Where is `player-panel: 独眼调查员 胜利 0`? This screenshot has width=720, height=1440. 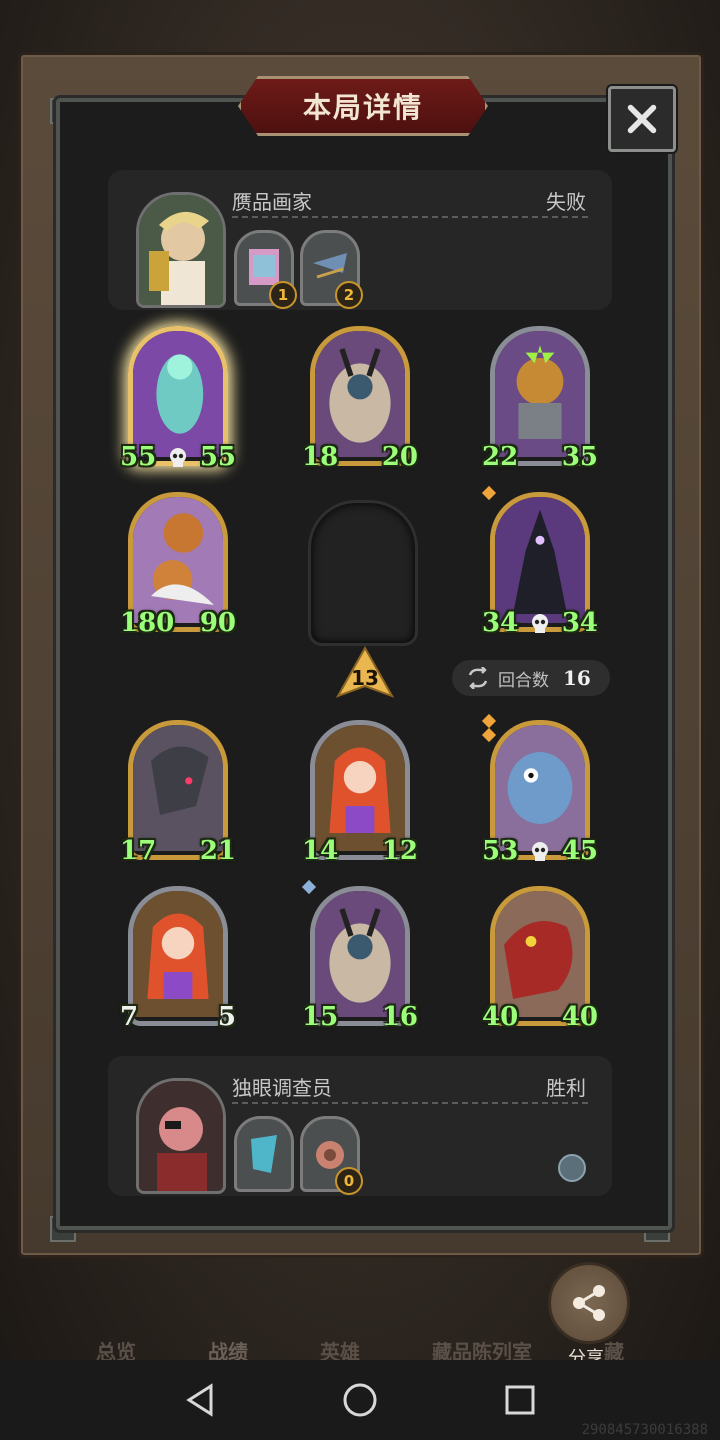
player-panel: 独眼调查员 胜利 0 is located at coordinates (360, 1126).